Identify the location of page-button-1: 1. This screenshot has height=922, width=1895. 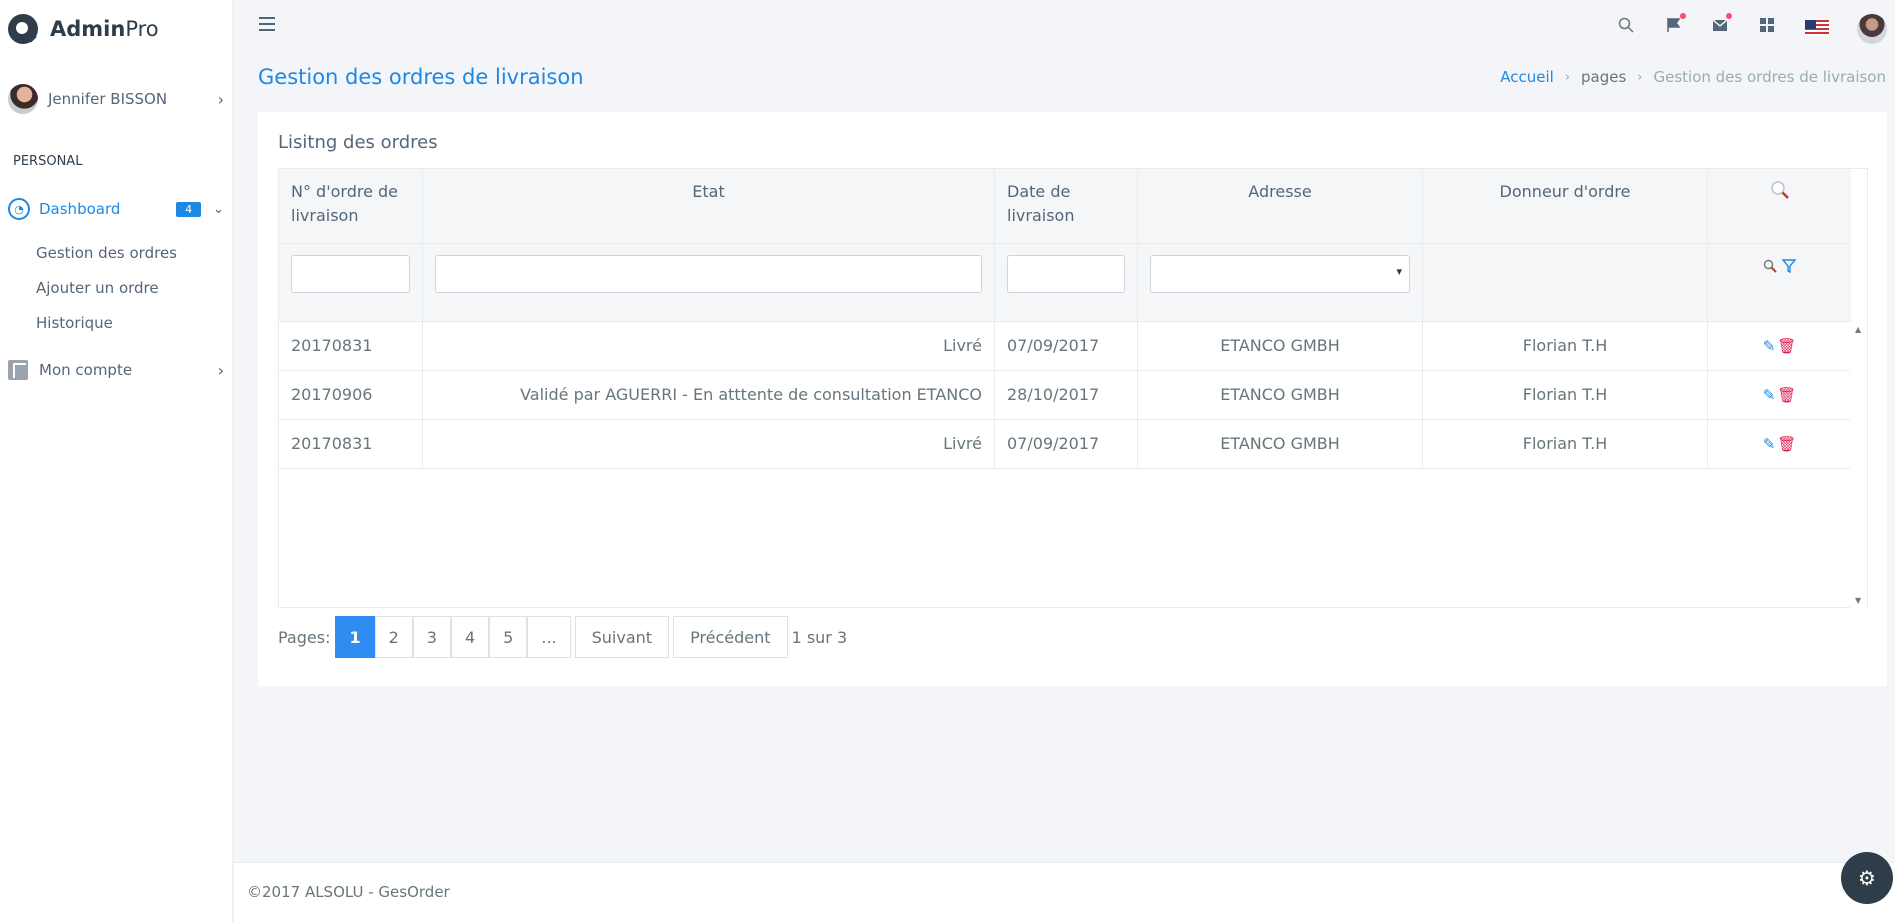
(355, 637).